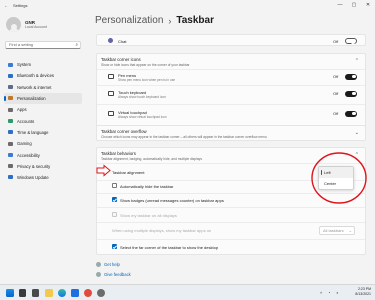 This screenshot has width=375, height=300. I want to click on page-title: Taskbar, so click(195, 20).